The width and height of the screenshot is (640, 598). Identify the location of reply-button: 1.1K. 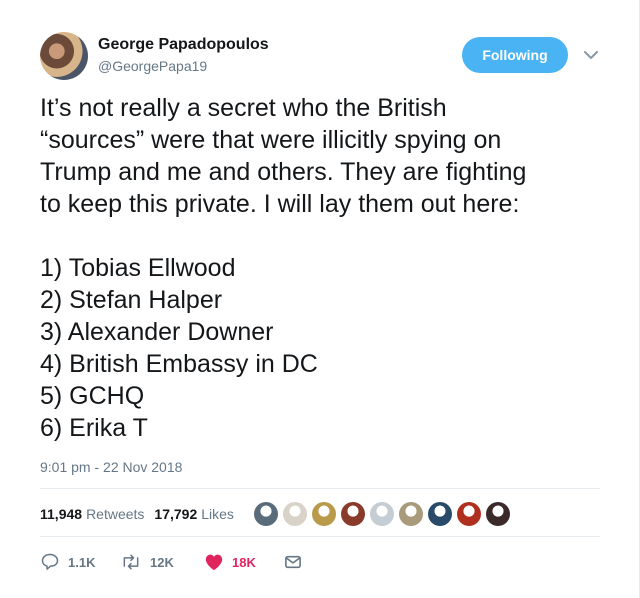
(80, 562).